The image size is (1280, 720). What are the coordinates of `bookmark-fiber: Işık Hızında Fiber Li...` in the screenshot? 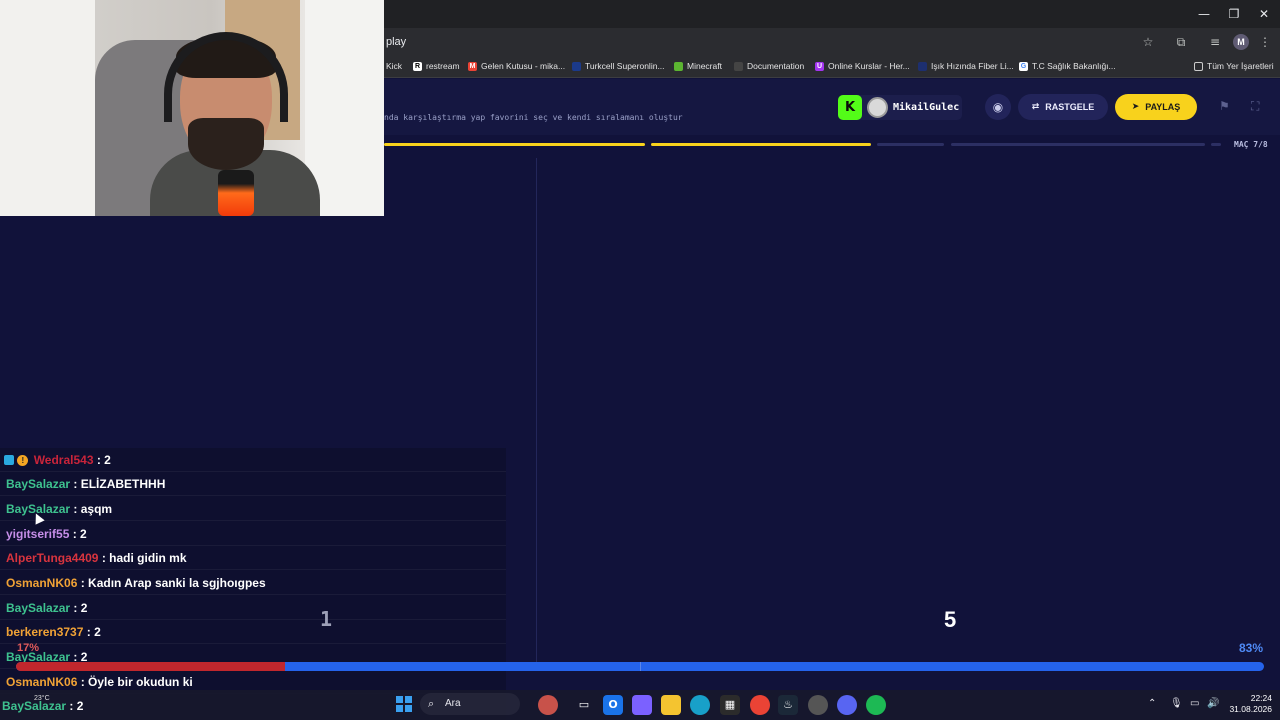 It's located at (966, 66).